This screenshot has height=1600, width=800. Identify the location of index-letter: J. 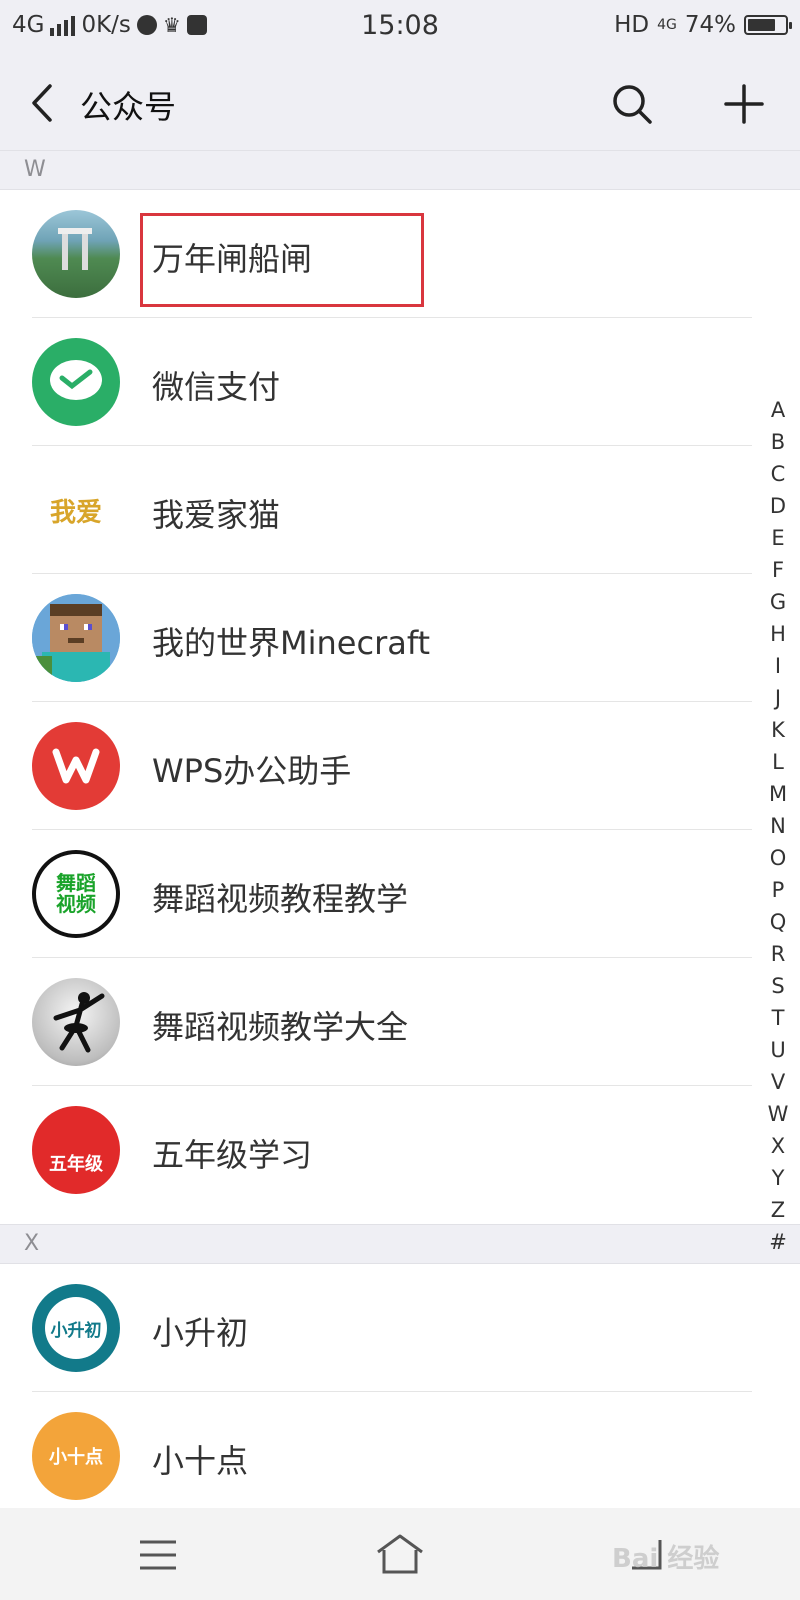
(778, 698).